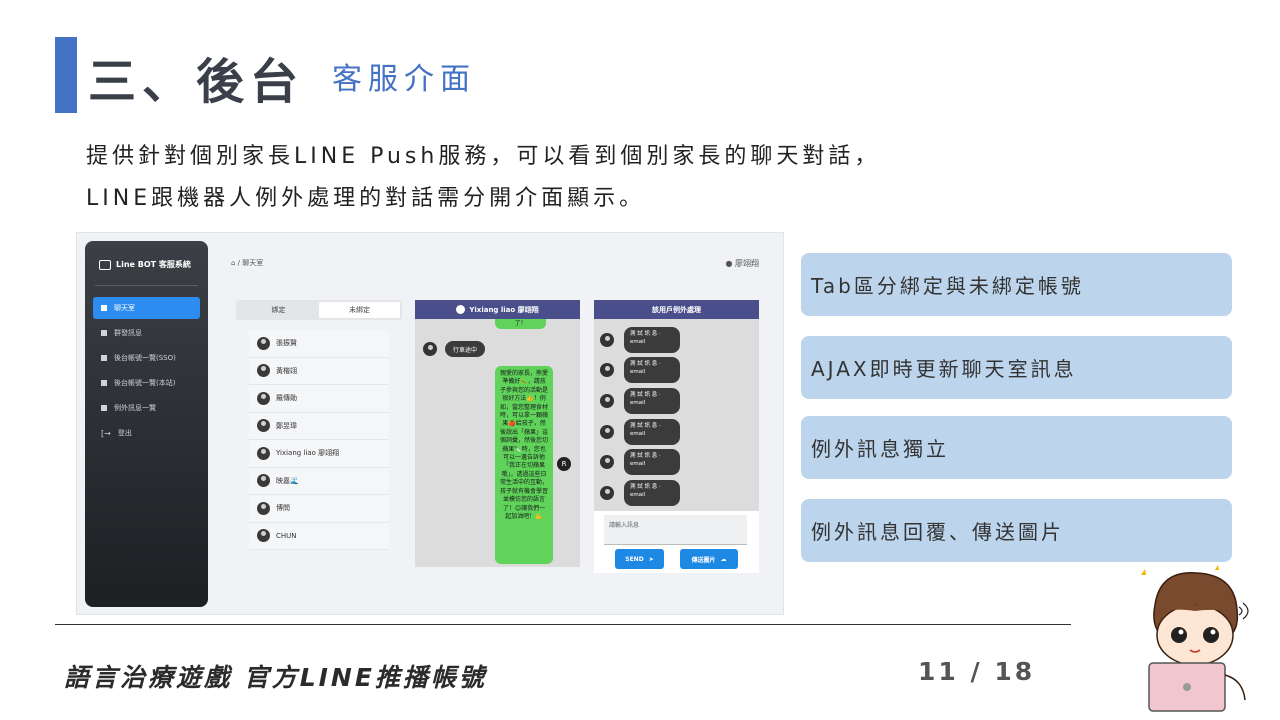 Image resolution: width=1280 pixels, height=720 pixels. What do you see at coordinates (124, 433) in the screenshot?
I see `sidebar-item-label: 登出` at bounding box center [124, 433].